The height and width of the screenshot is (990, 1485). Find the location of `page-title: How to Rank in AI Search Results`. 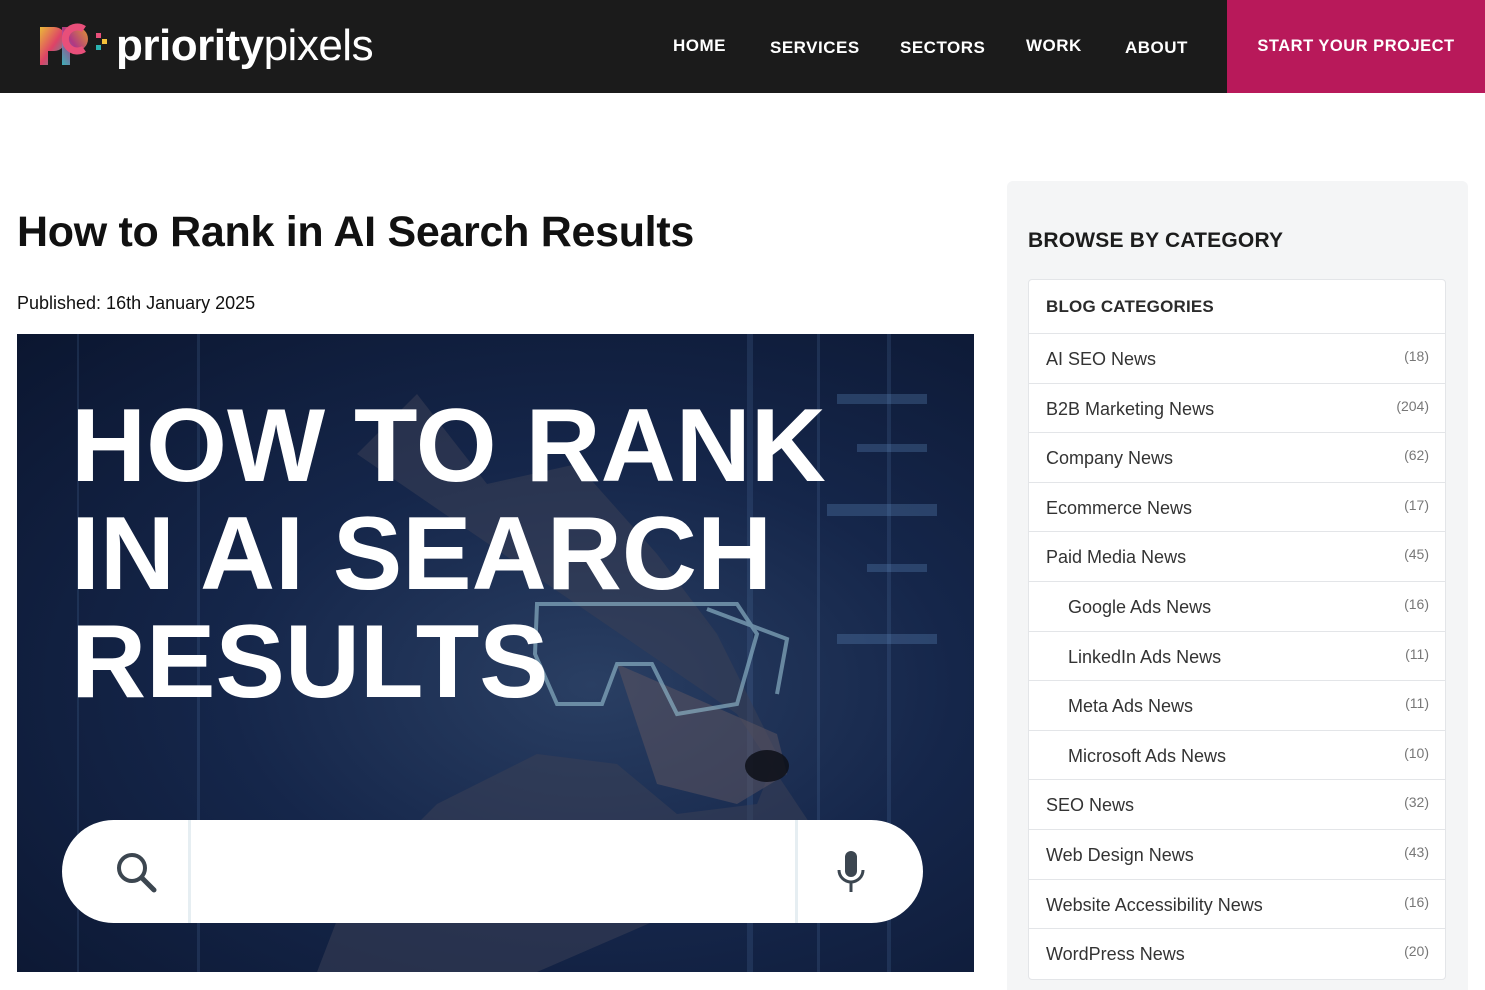

page-title: How to Rank in AI Search Results is located at coordinates (355, 232).